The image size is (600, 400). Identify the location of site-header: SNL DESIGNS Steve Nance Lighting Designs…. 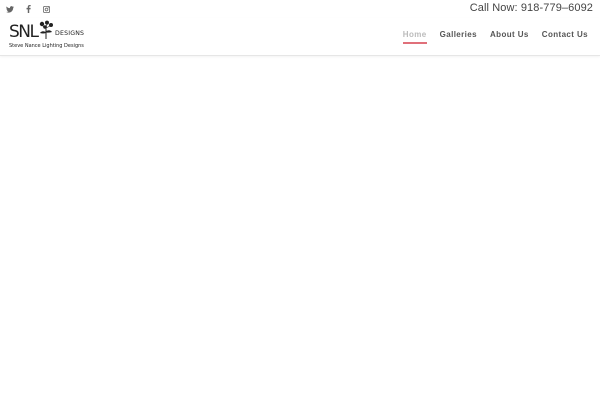
(300, 37).